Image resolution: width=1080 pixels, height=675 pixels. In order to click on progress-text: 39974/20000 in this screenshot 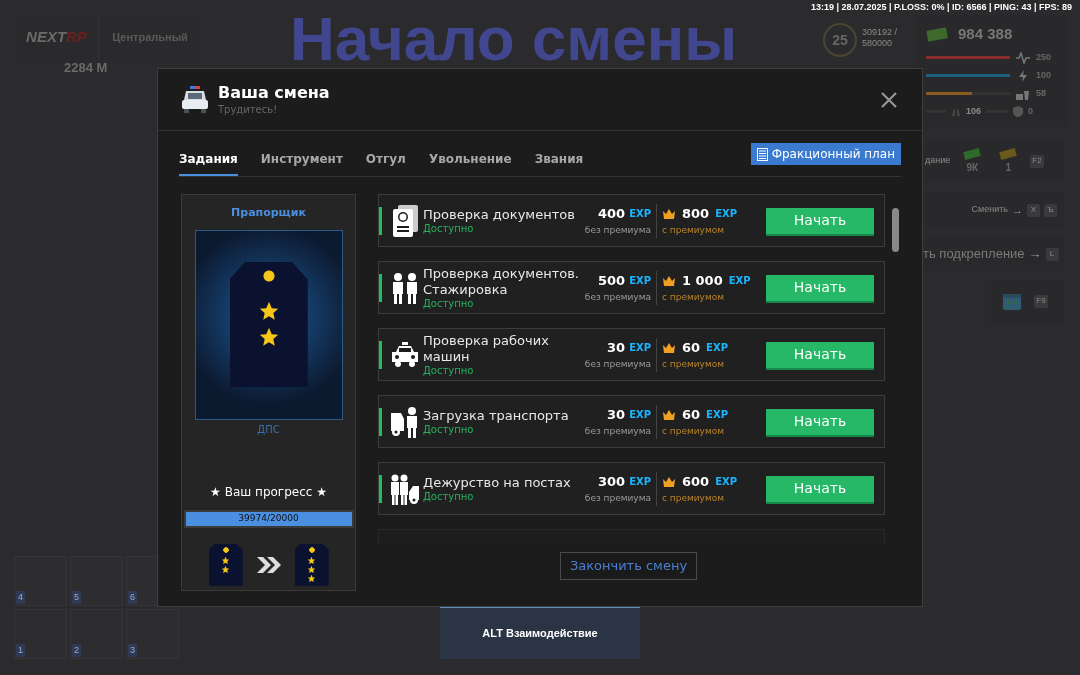, I will do `click(268, 518)`.